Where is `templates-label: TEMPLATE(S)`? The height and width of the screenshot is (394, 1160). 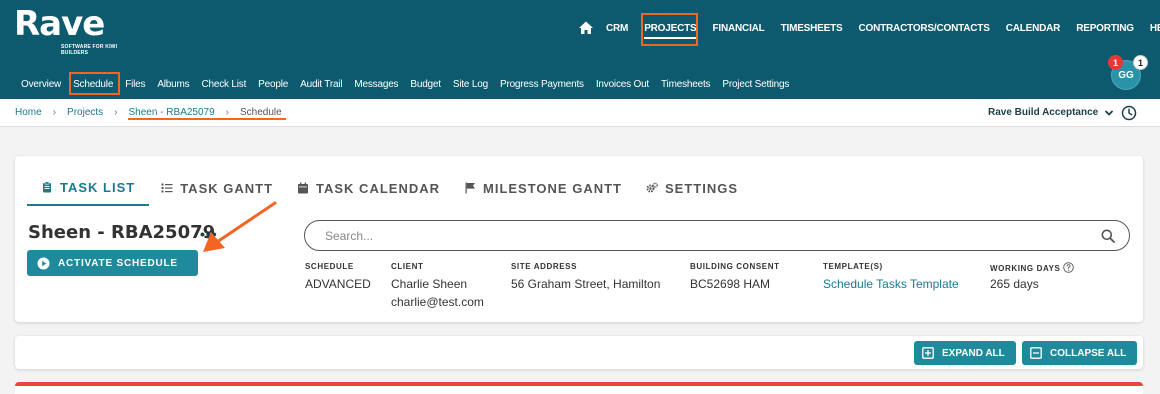
templates-label: TEMPLATE(S) is located at coordinates (853, 266).